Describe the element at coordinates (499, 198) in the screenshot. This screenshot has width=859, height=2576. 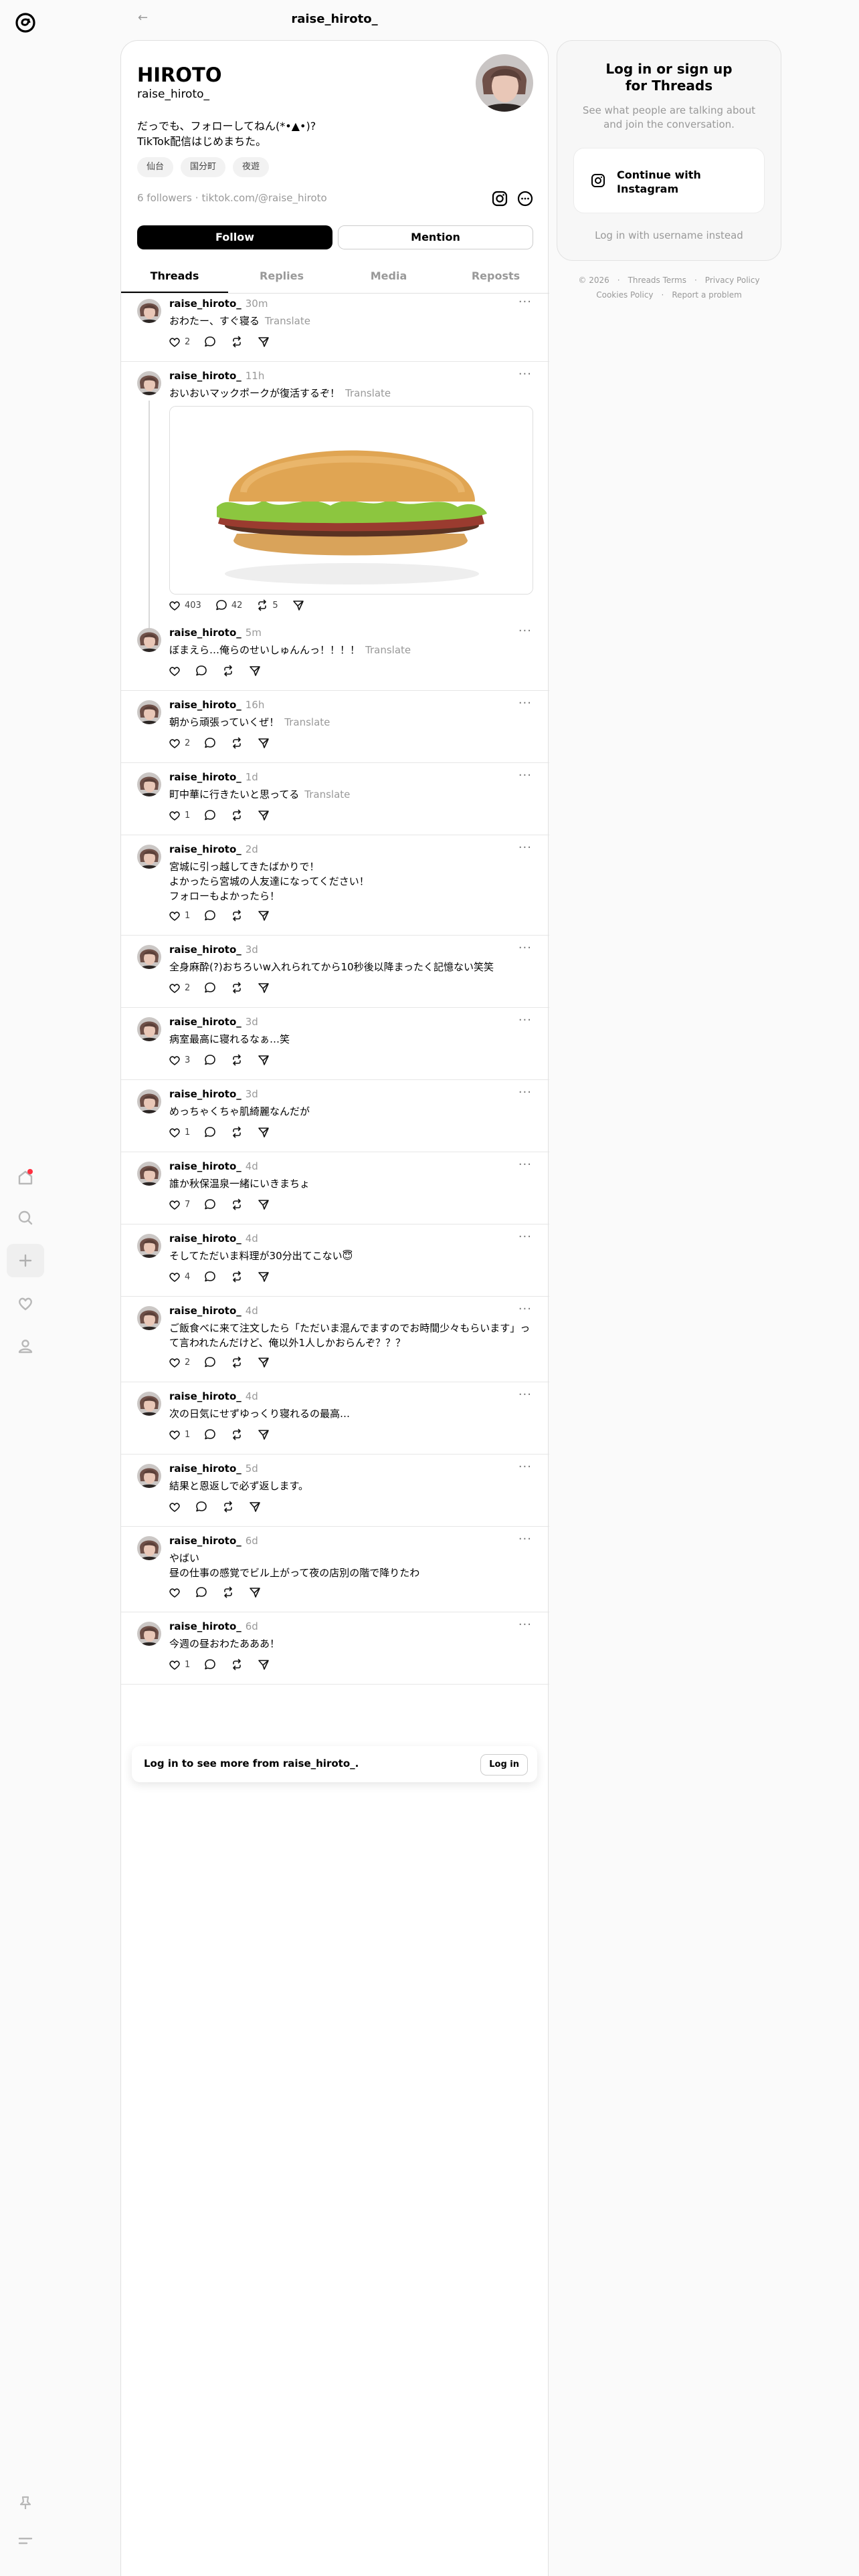
I see `instagram-icon` at that location.